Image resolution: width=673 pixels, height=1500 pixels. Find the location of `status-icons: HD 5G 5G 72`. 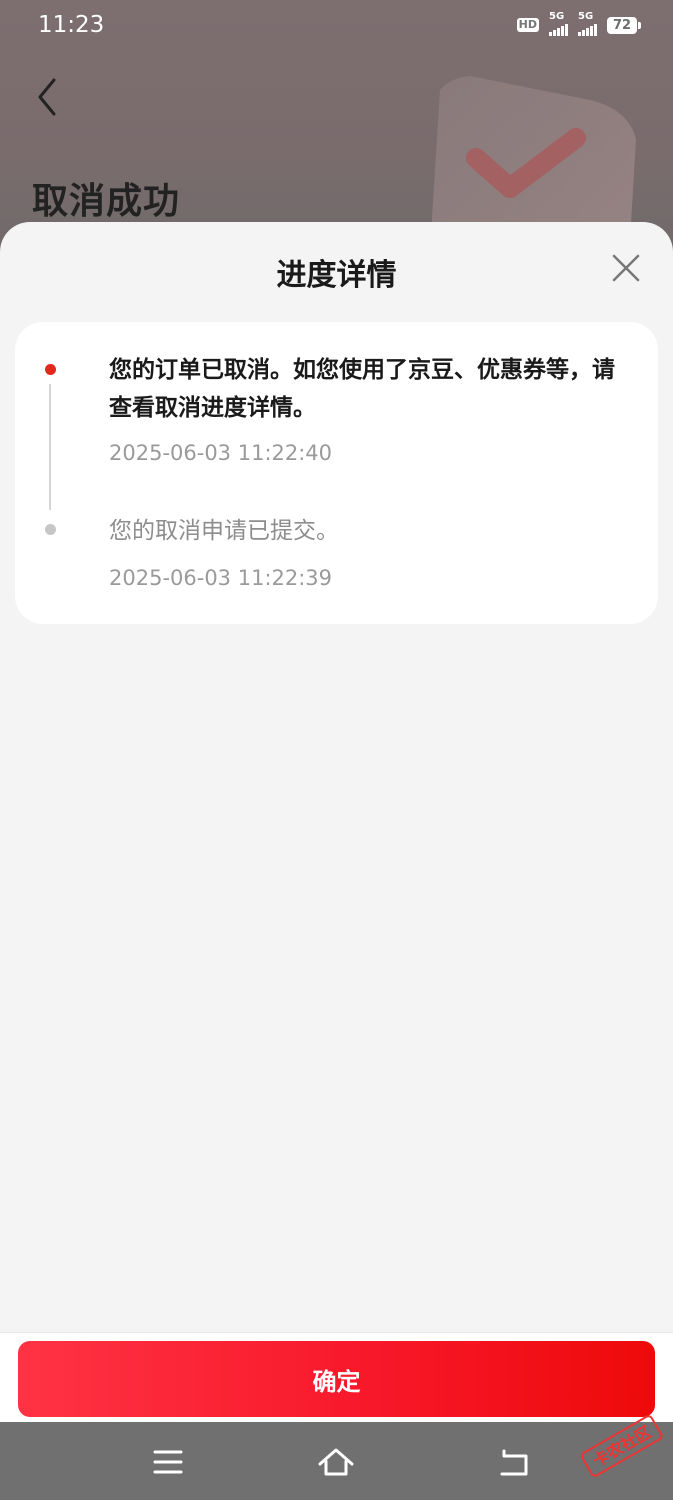

status-icons: HD 5G 5G 72 is located at coordinates (578, 23).